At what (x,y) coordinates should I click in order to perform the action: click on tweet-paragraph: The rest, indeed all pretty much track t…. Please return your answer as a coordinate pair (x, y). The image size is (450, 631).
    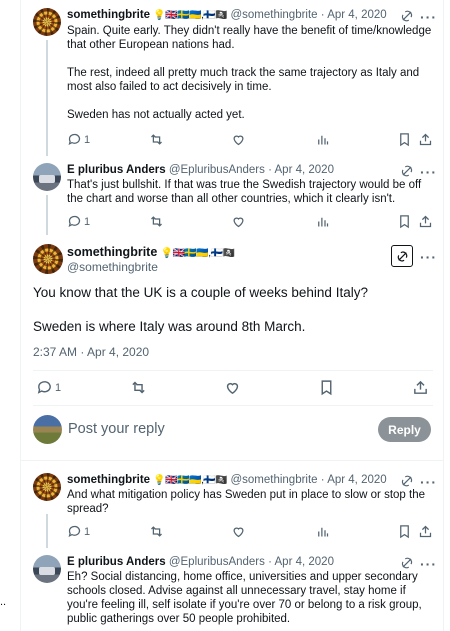
    Looking at the image, I should click on (243, 80).